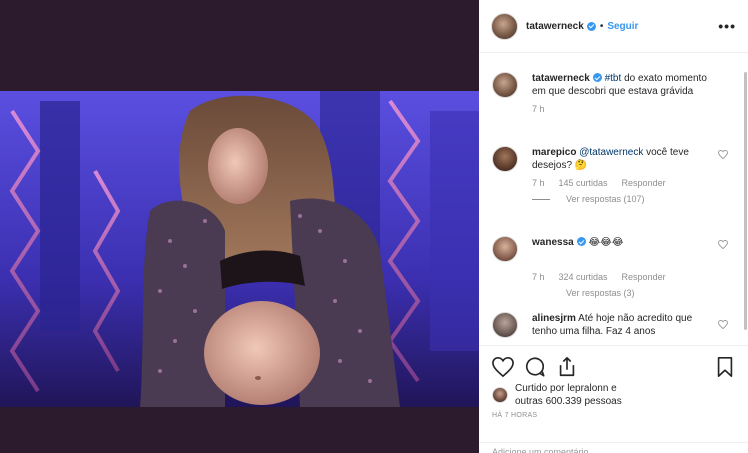 This screenshot has width=748, height=453. What do you see at coordinates (606, 242) in the screenshot?
I see `comment-text: 😂😂😂` at bounding box center [606, 242].